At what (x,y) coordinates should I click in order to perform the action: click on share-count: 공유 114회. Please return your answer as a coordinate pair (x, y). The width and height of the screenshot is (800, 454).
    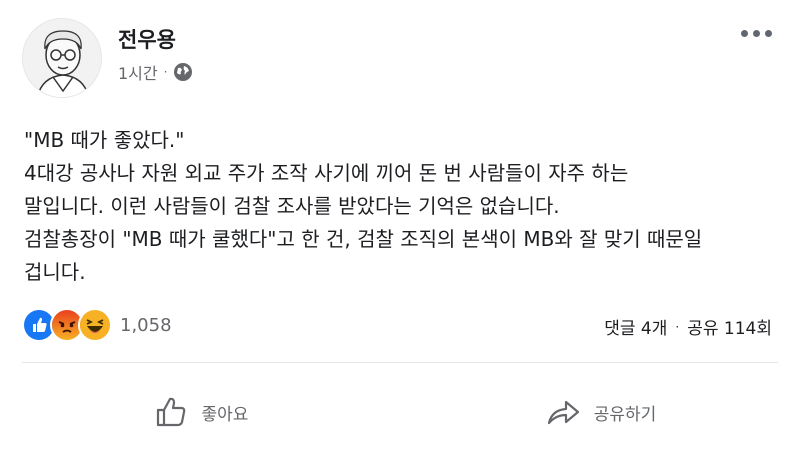
    Looking at the image, I should click on (729, 326).